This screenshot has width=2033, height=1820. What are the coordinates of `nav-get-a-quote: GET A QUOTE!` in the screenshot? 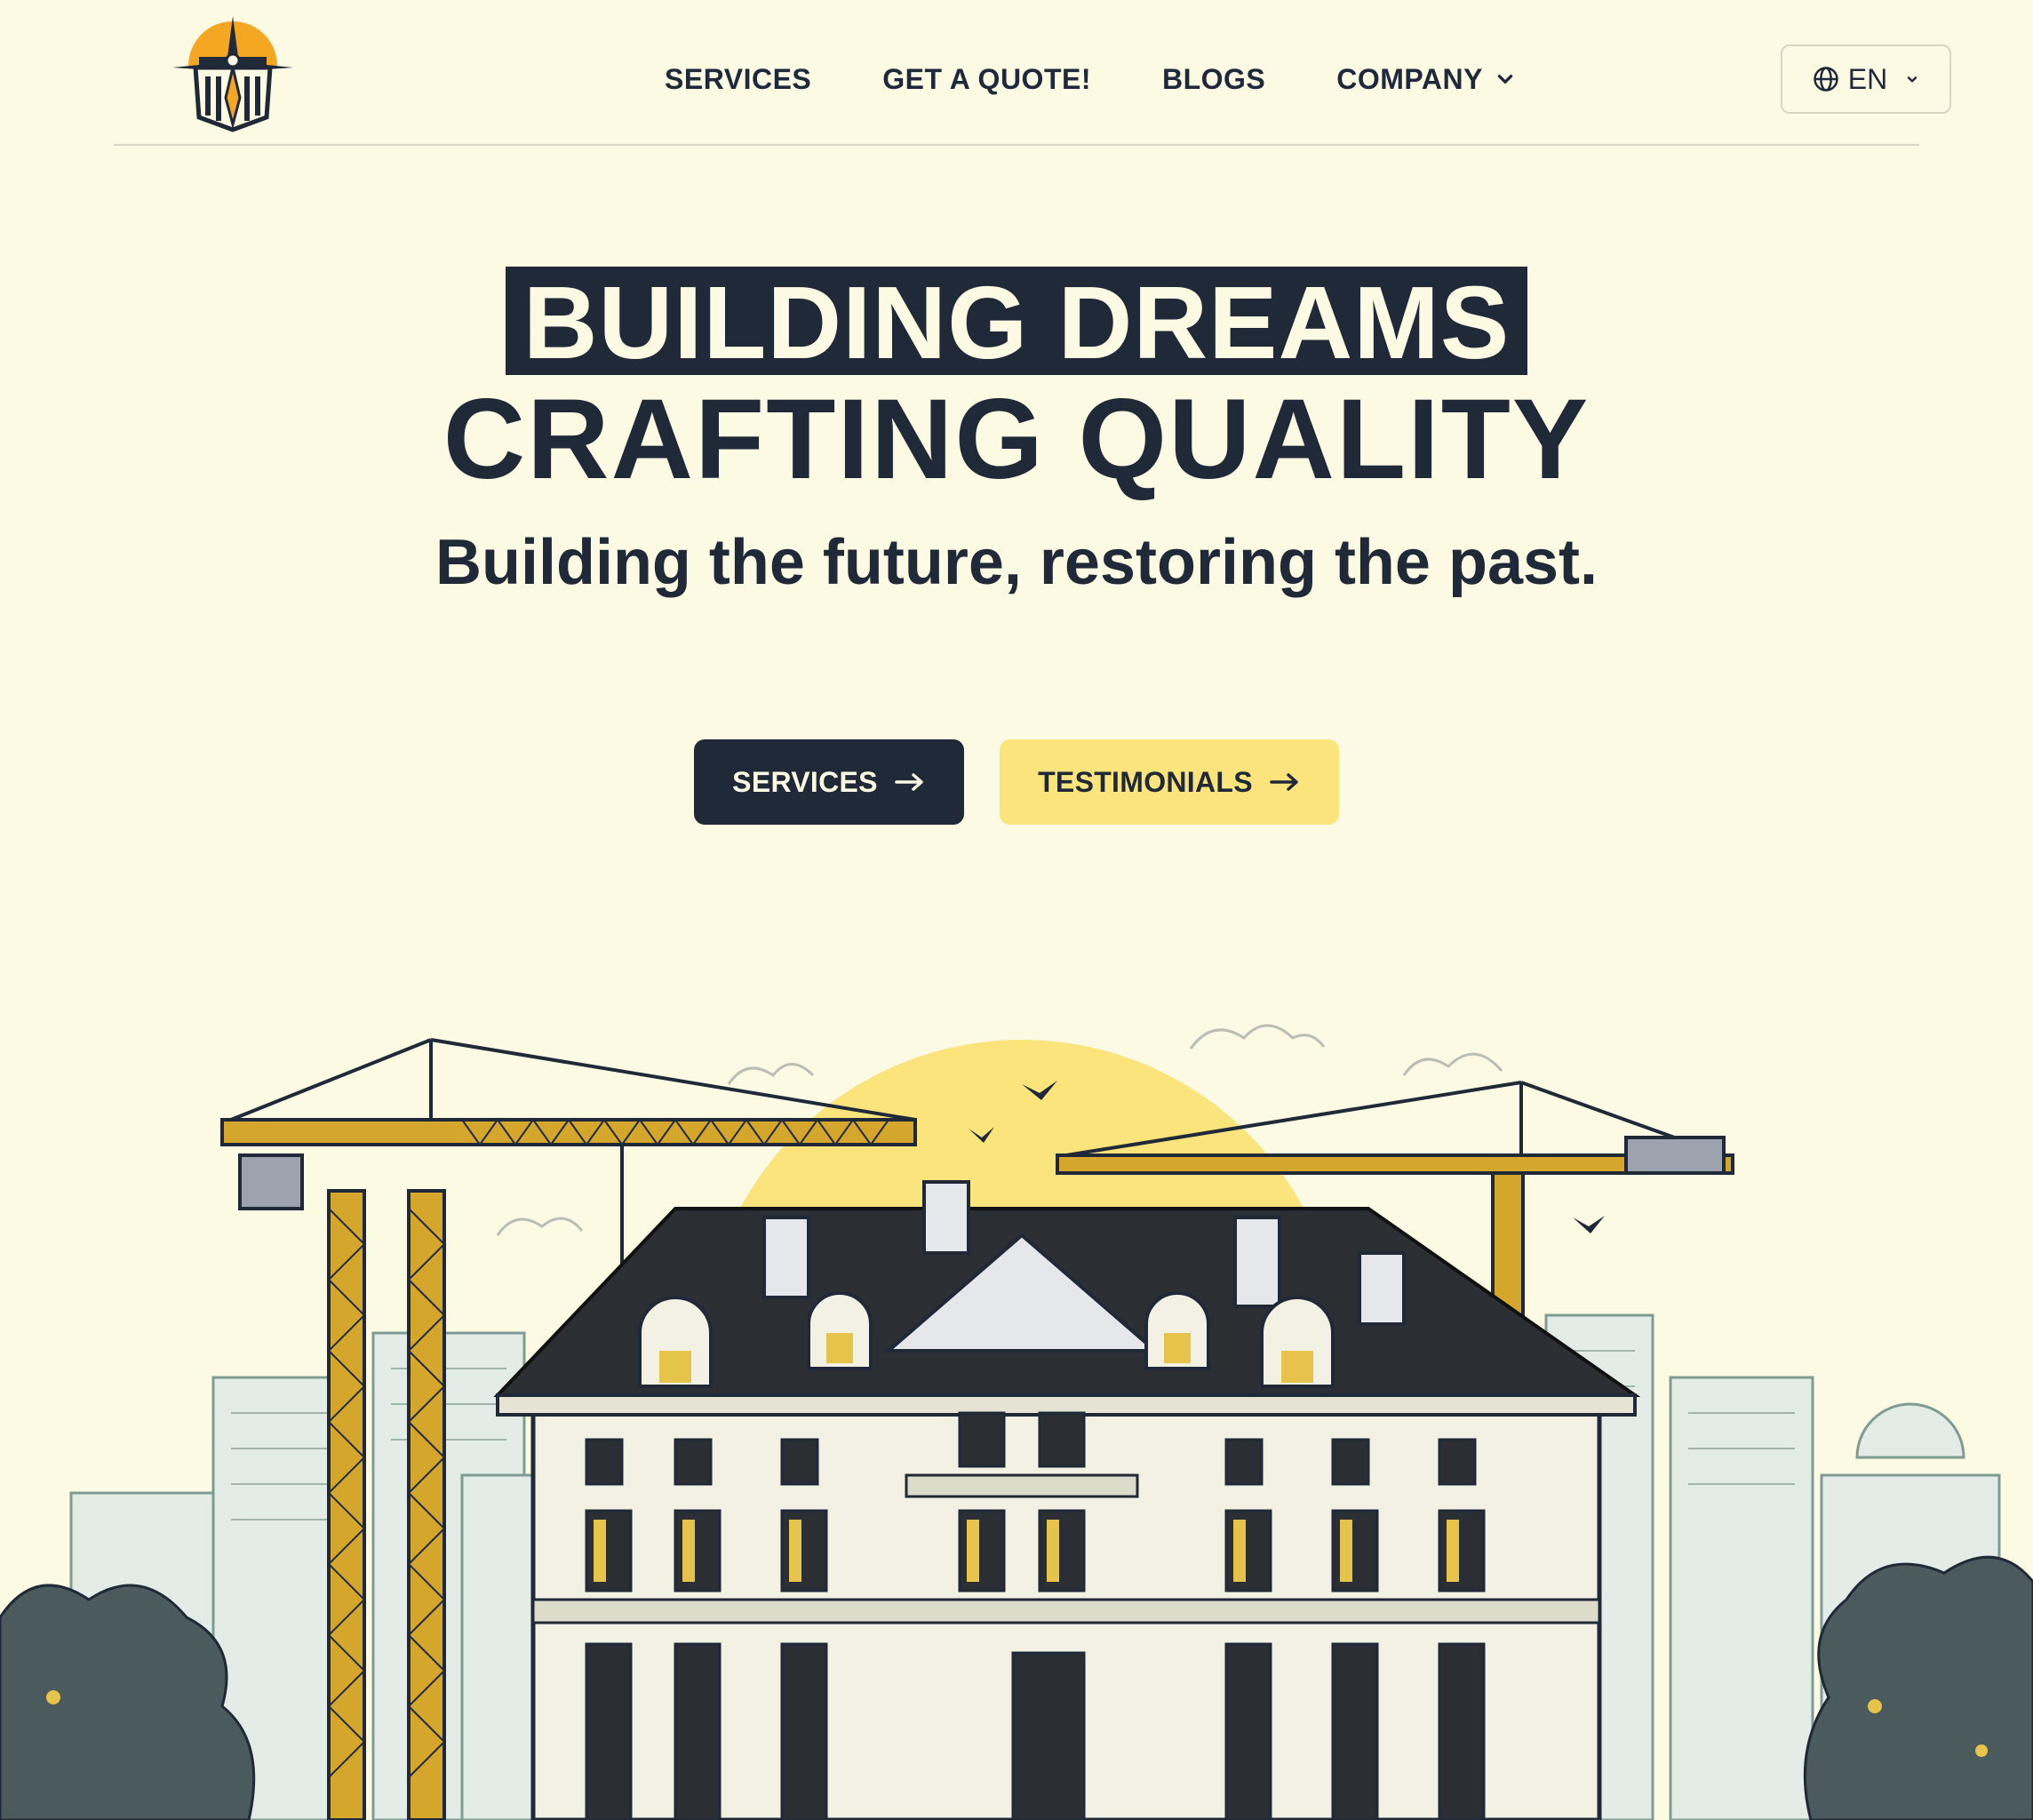 It's located at (986, 79).